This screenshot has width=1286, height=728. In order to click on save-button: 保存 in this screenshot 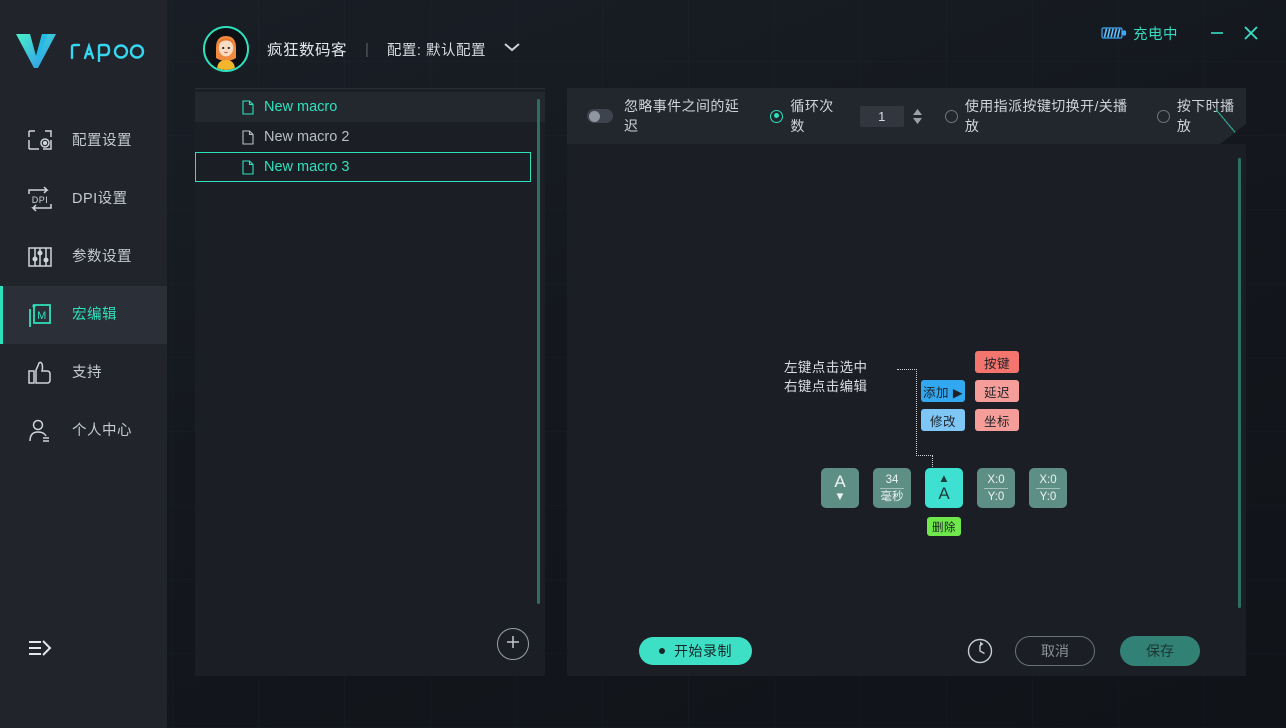, I will do `click(1160, 650)`.